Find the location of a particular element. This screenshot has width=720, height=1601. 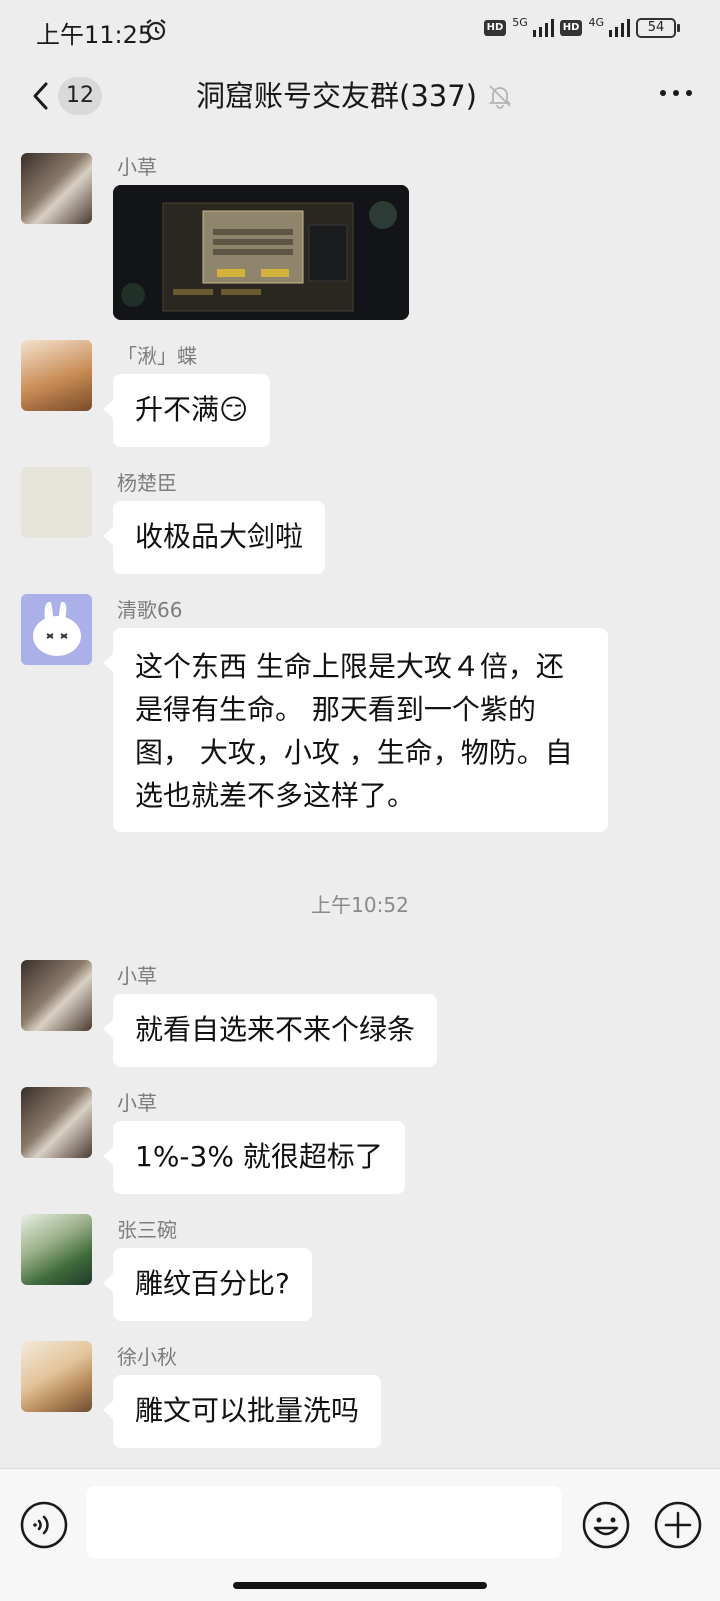

plus-icon is located at coordinates (678, 1525).